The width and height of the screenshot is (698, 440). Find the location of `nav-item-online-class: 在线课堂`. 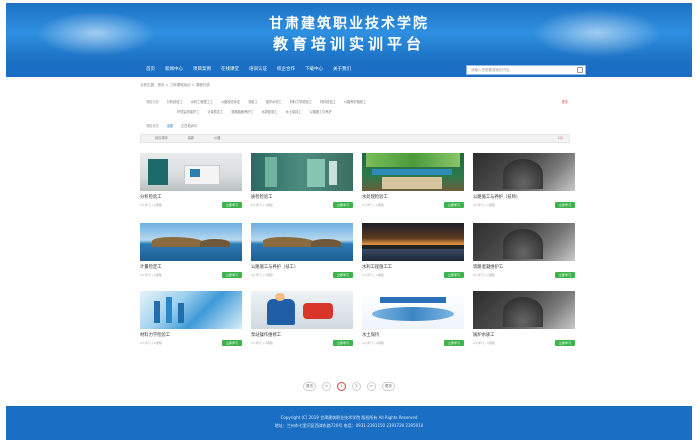

nav-item-online-class: 在线课堂 is located at coordinates (230, 70).